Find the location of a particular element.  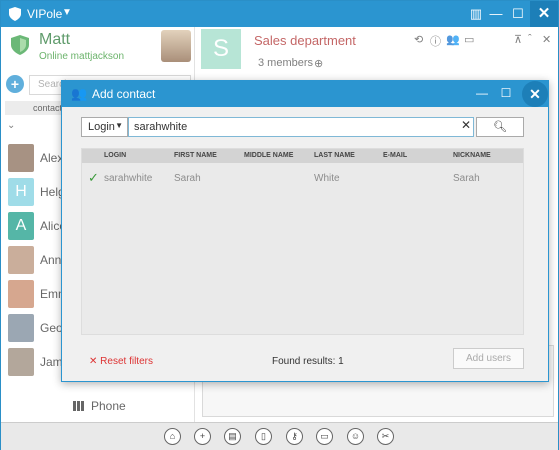

search-button: 🔍︎ is located at coordinates (500, 127).